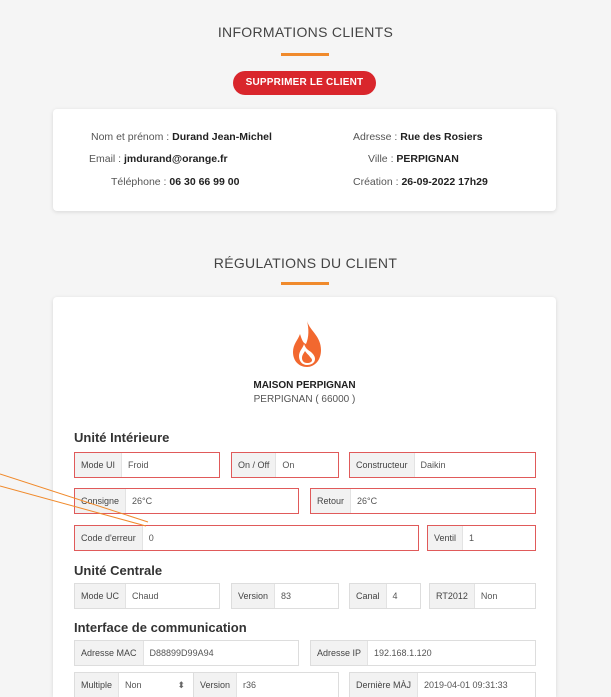 This screenshot has height=697, width=611. What do you see at coordinates (395, 596) in the screenshot?
I see `canal-value: 4` at bounding box center [395, 596].